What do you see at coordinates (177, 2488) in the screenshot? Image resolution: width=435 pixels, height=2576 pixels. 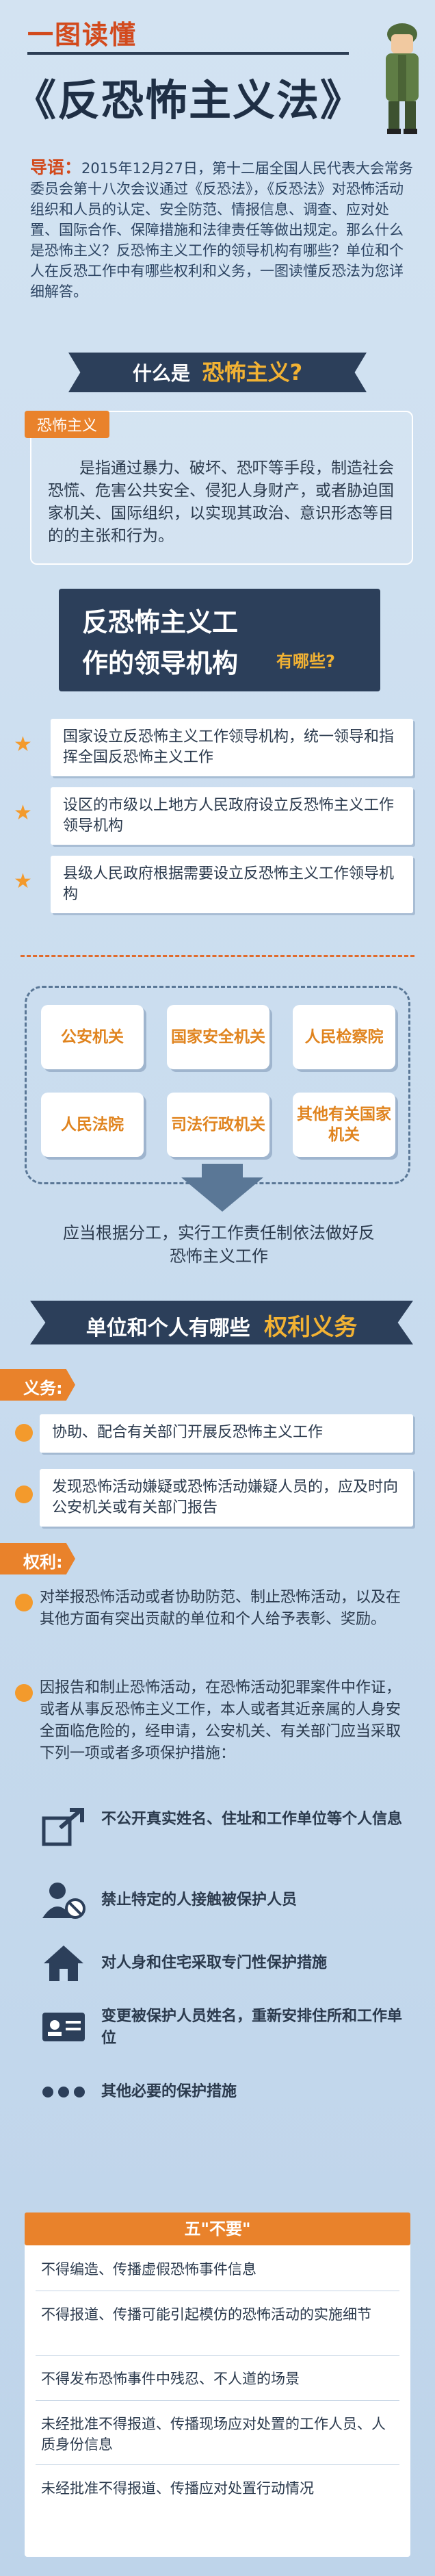 I see `five-nots-item: 未经批准不得报道、传播应对处置行动情况` at bounding box center [177, 2488].